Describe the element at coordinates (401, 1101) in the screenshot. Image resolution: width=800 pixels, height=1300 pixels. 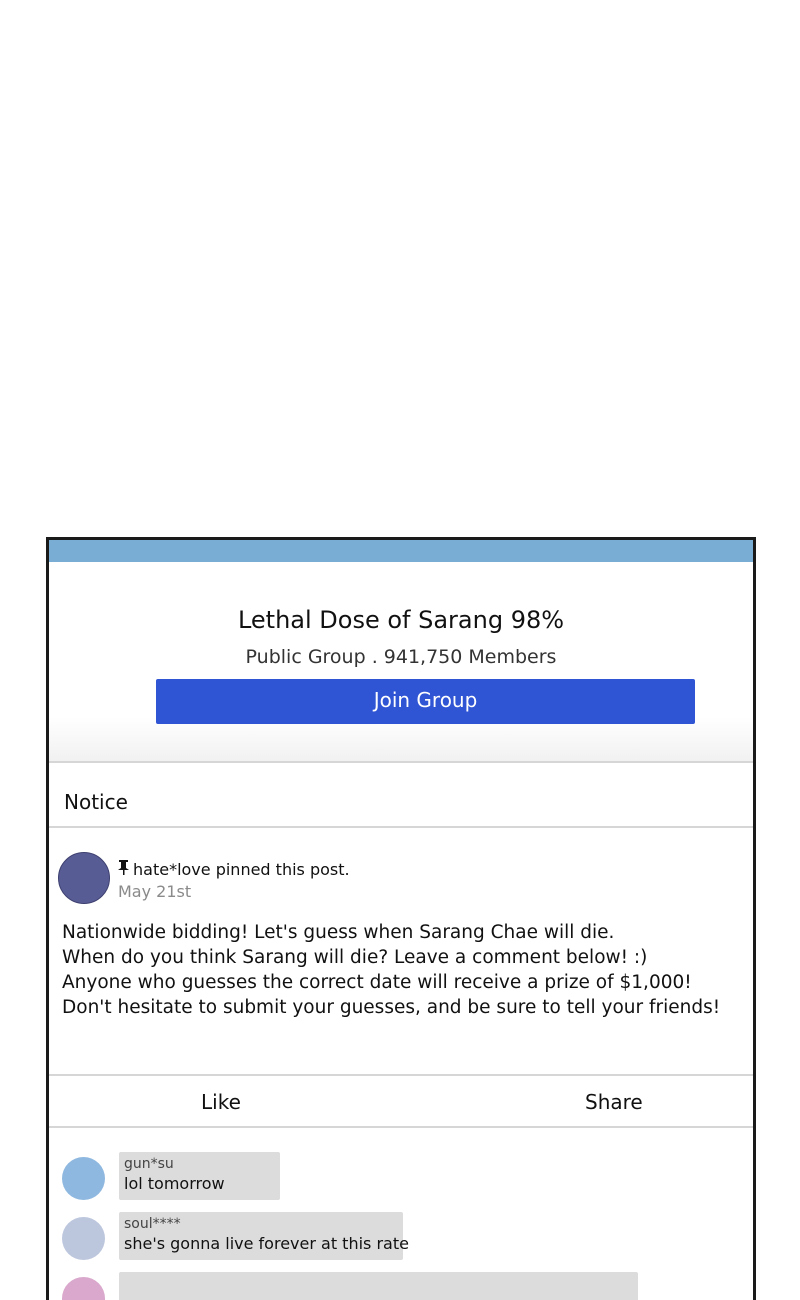
I see `post-actions: Like Share` at that location.